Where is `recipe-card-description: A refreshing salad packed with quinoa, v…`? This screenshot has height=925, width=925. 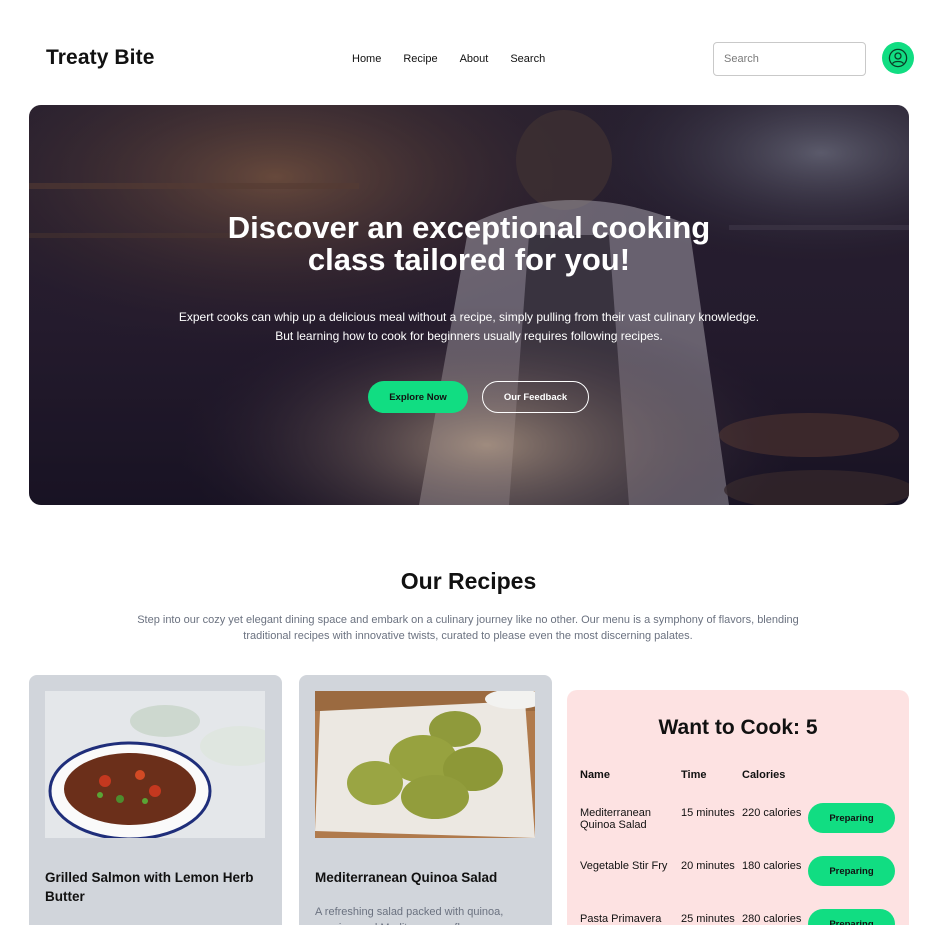 recipe-card-description: A refreshing salad packed with quinoa, v… is located at coordinates (409, 915).